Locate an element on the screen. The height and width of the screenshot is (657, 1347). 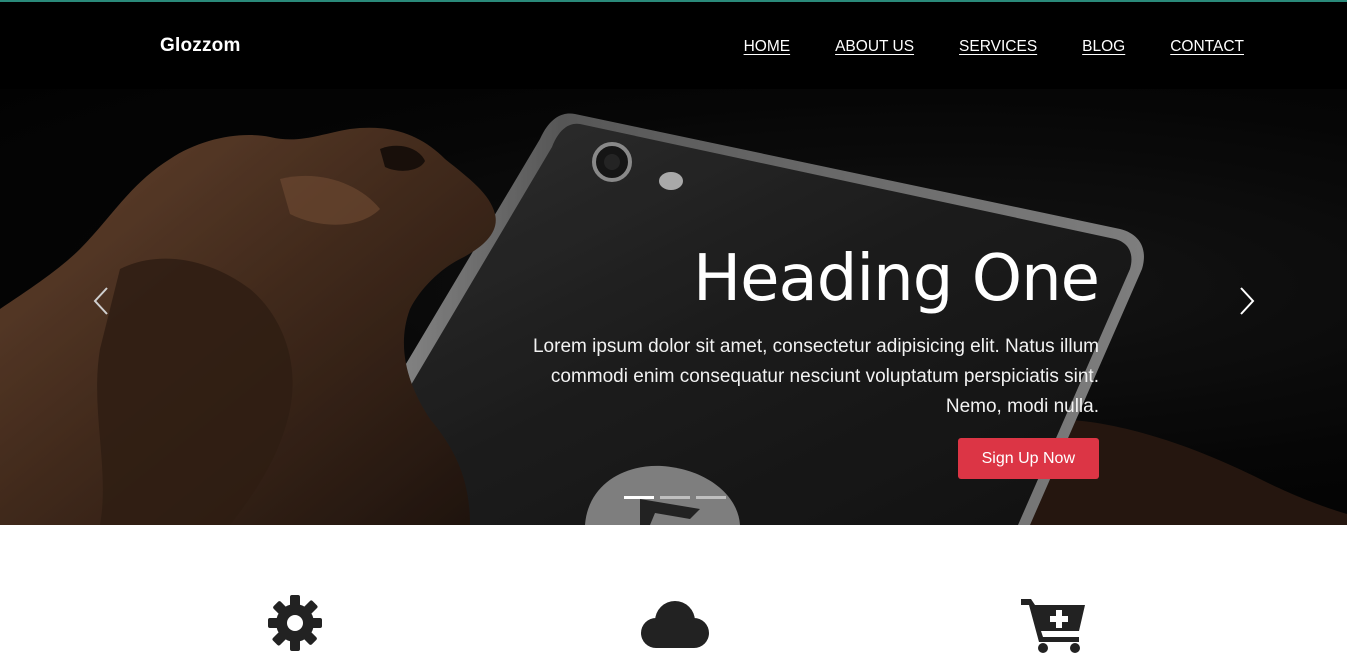
nav-link-about-us: ABOUT US is located at coordinates (874, 47).